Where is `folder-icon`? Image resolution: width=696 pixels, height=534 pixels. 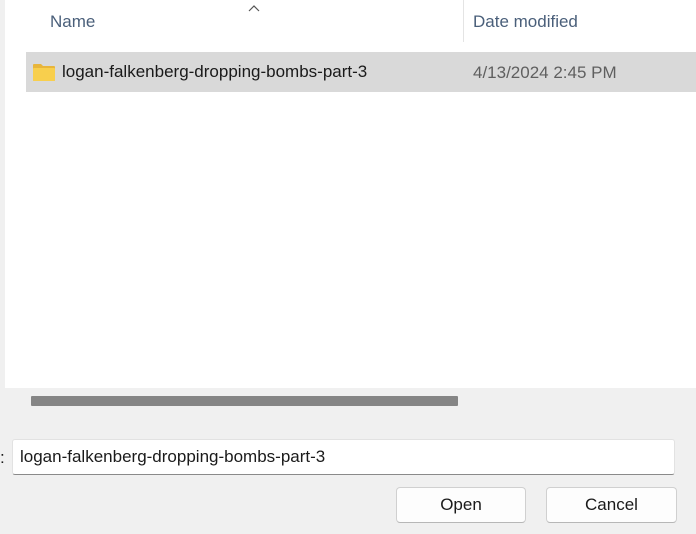
folder-icon is located at coordinates (44, 72).